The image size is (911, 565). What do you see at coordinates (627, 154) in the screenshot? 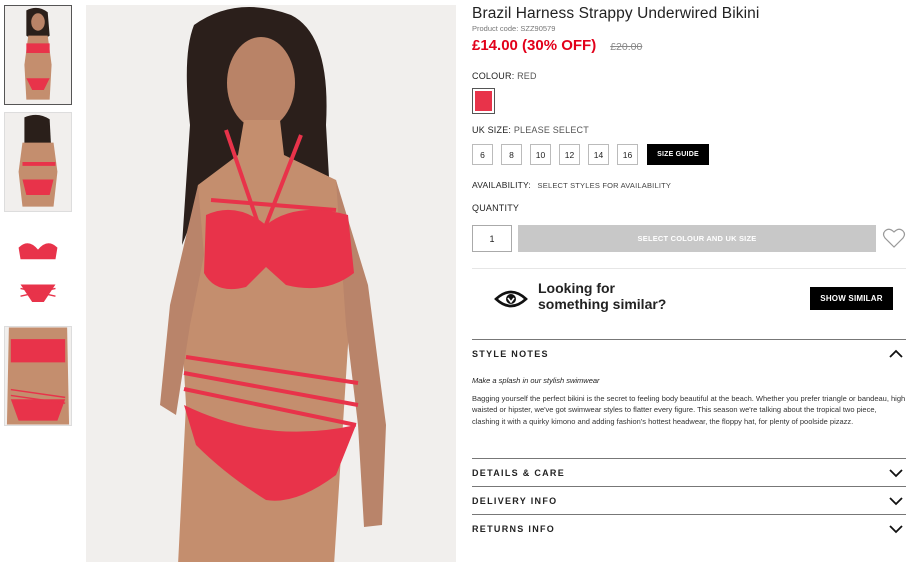
I see `size-option: 16` at bounding box center [627, 154].